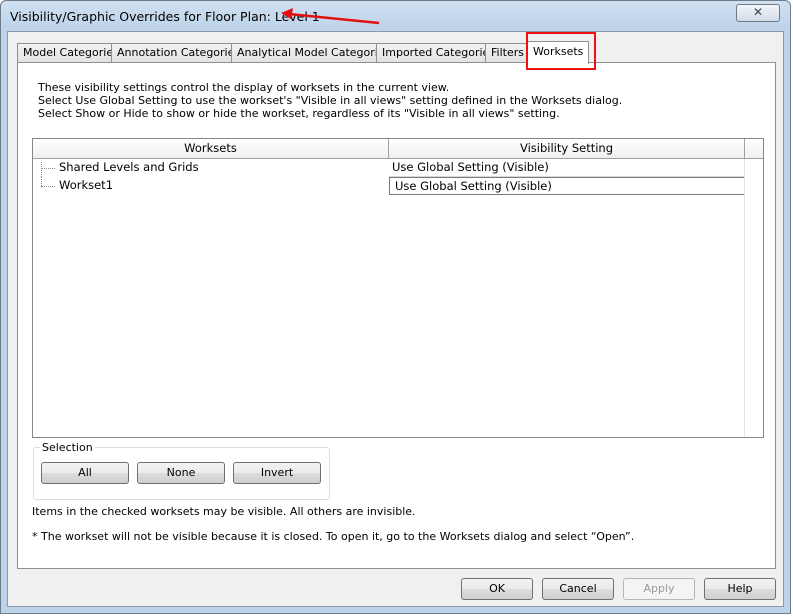 The image size is (793, 616). What do you see at coordinates (211, 149) in the screenshot?
I see `column-header-worksets: Worksets` at bounding box center [211, 149].